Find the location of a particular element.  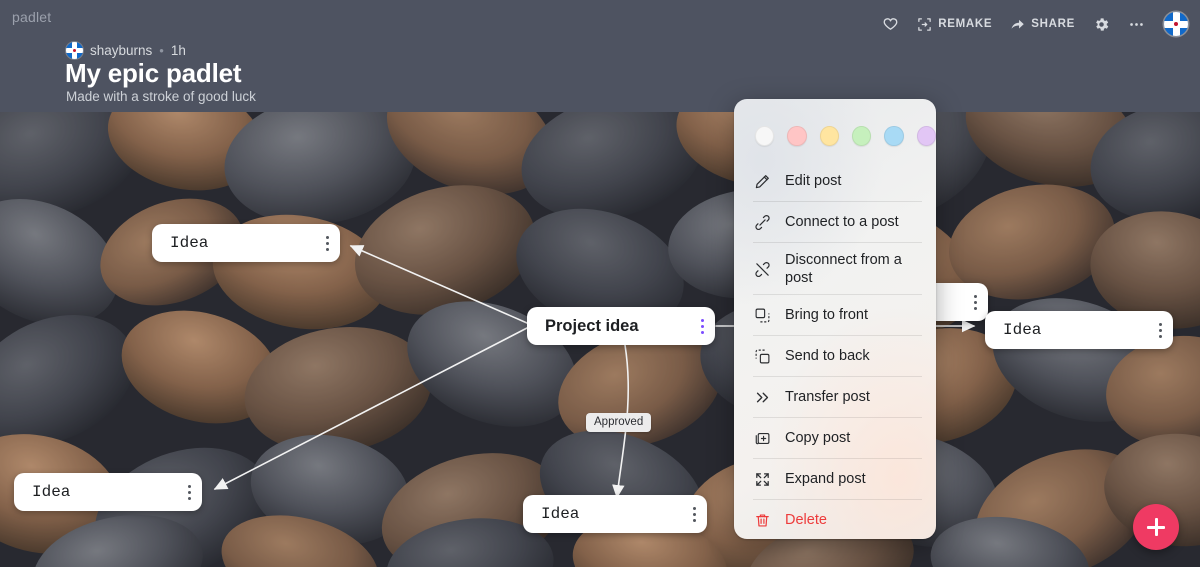

remake-button: REMAKE is located at coordinates (954, 24).